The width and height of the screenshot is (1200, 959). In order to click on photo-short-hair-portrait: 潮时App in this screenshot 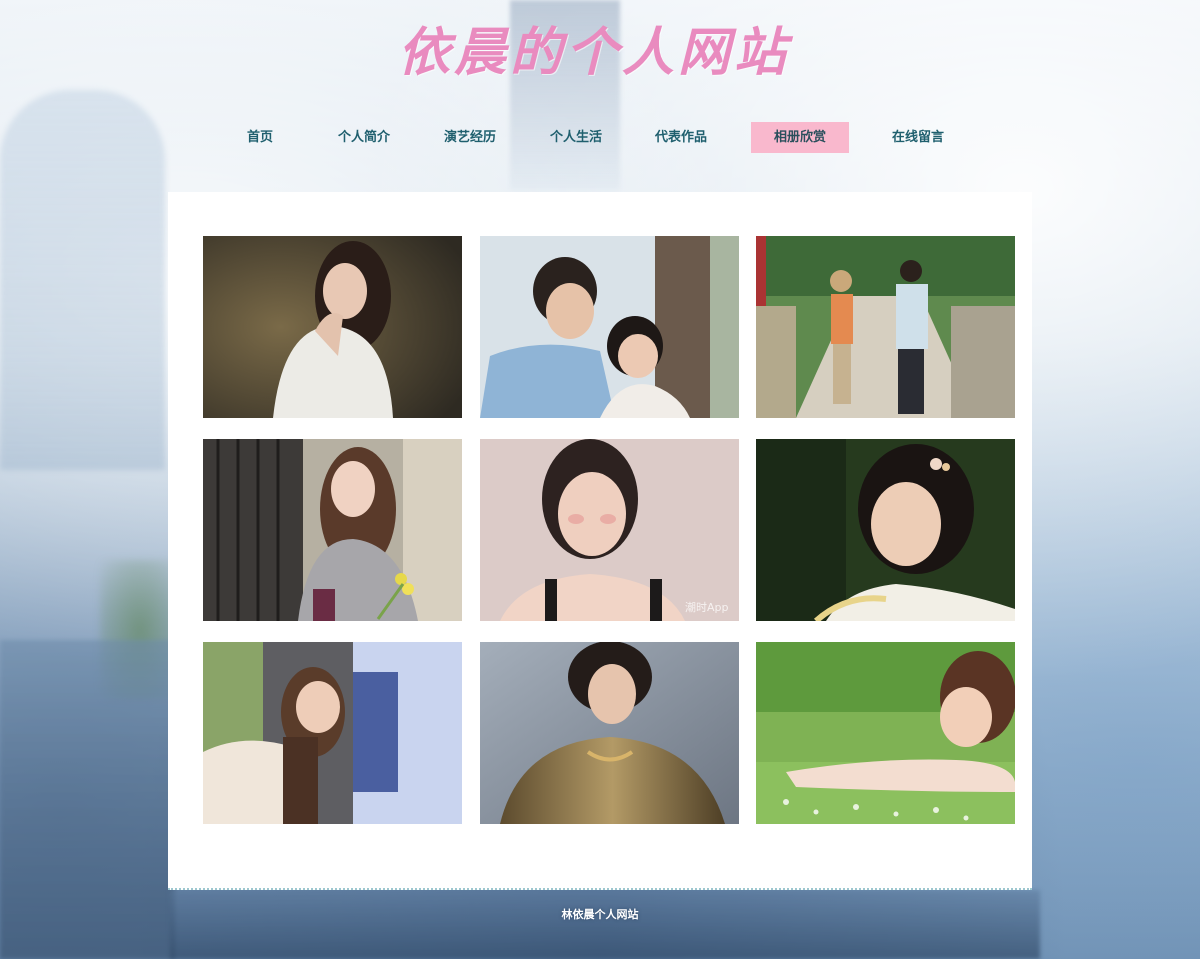, I will do `click(609, 530)`.